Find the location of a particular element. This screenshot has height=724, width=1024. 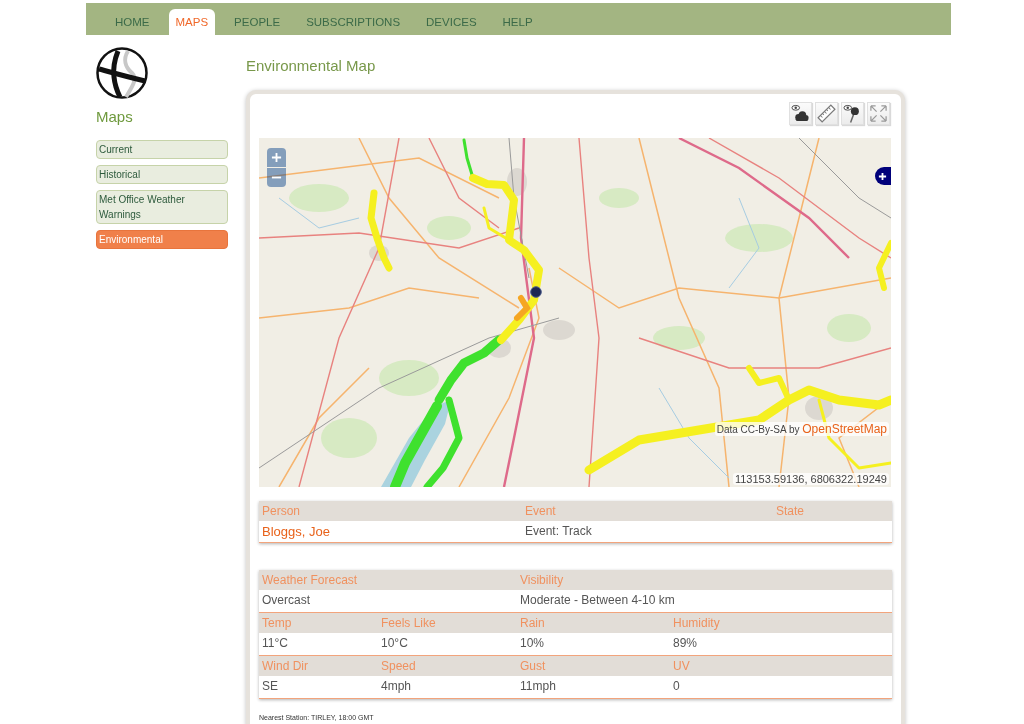

table-cell: 0 is located at coordinates (781, 687).